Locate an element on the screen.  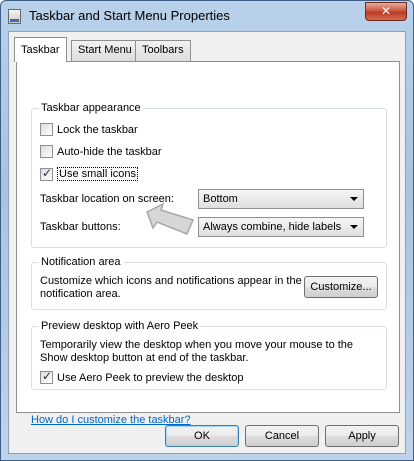
apply-button: Apply is located at coordinates (362, 436).